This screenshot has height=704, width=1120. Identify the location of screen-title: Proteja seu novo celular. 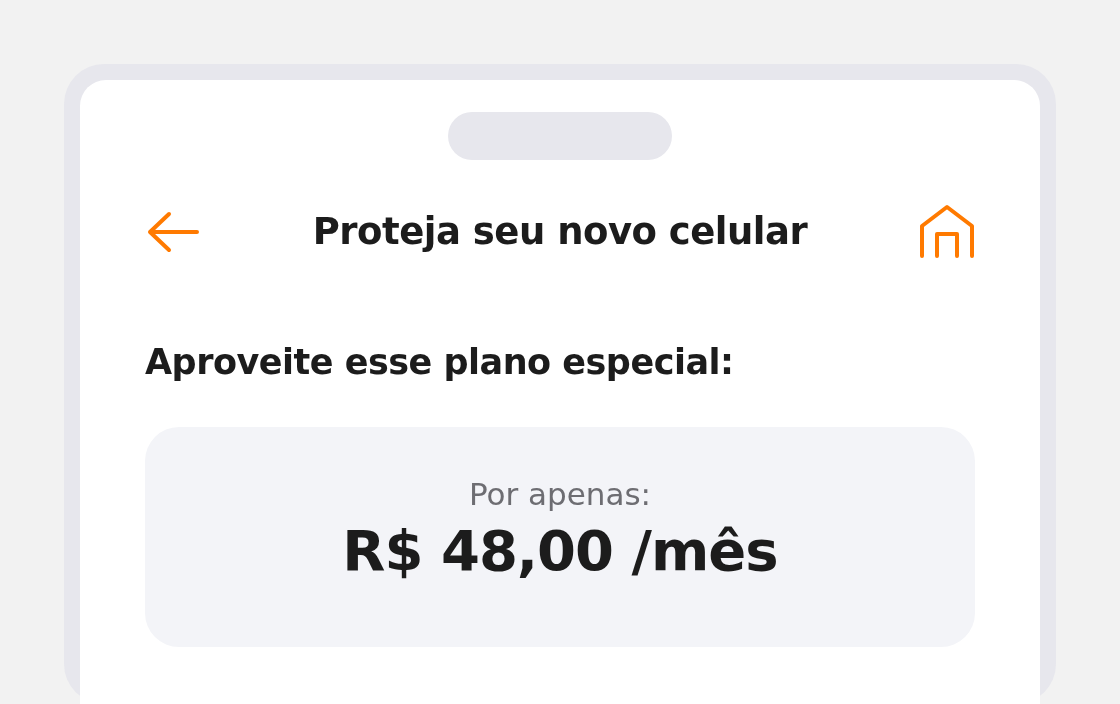
(560, 232).